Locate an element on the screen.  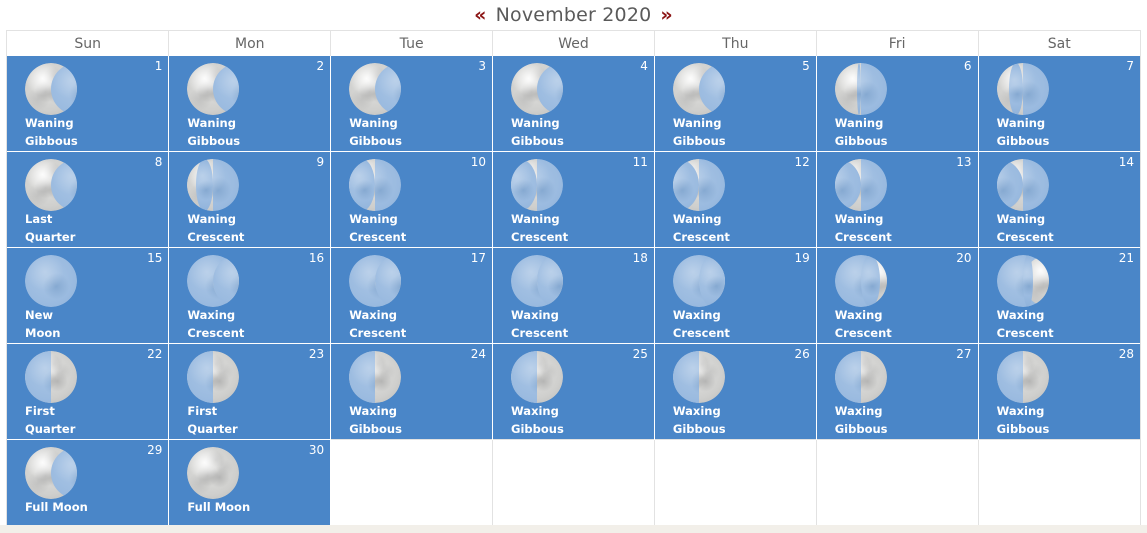
calendar-day-cell: 6 Waning Gibbous is located at coordinates (897, 104).